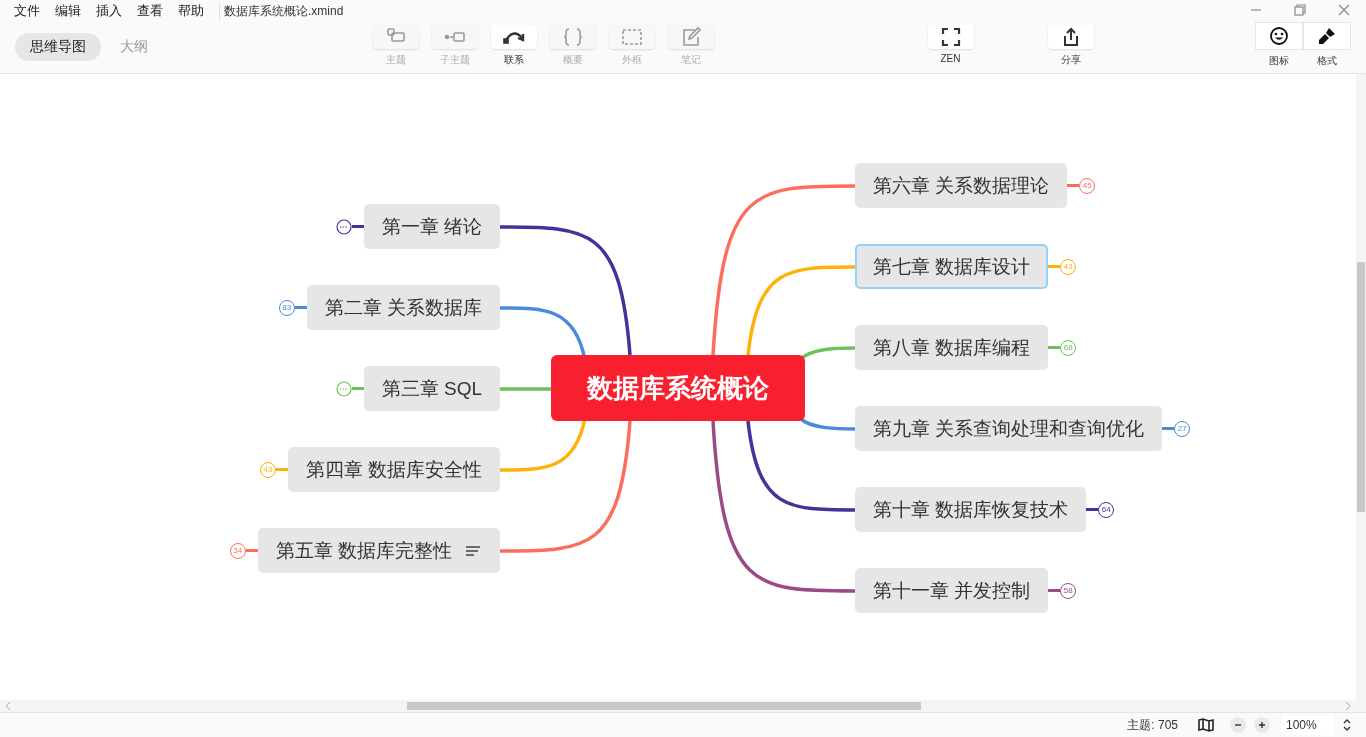 This screenshot has width=1366, height=737. I want to click on menu-item: 文件, so click(30, 11).